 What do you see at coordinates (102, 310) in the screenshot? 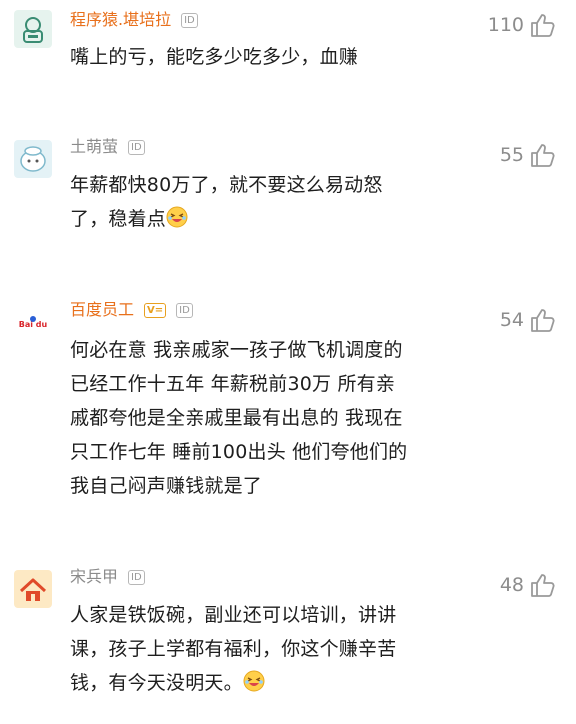
I see `username: 百度员工` at bounding box center [102, 310].